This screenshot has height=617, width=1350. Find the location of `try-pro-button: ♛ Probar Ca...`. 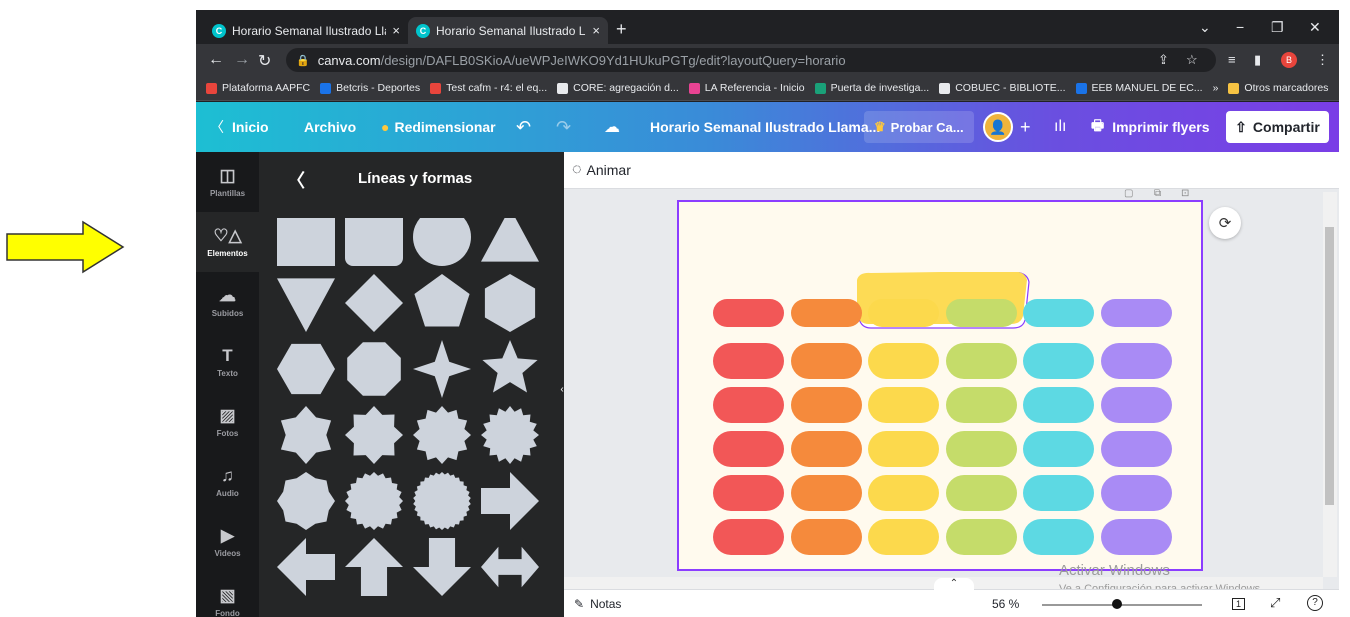

try-pro-button: ♛ Probar Ca... is located at coordinates (919, 127).